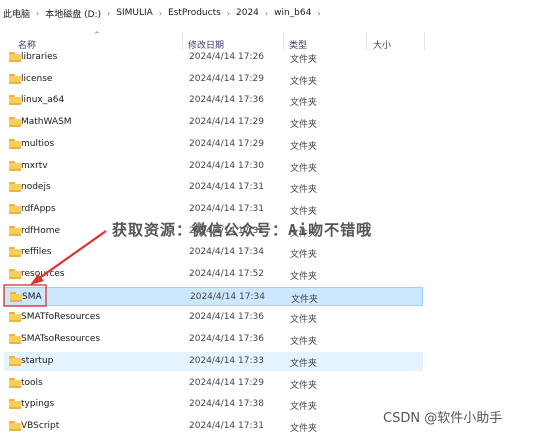 The image size is (554, 438). Describe the element at coordinates (443, 418) in the screenshot. I see `csdn-credit: CSDN @软件小助手` at that location.